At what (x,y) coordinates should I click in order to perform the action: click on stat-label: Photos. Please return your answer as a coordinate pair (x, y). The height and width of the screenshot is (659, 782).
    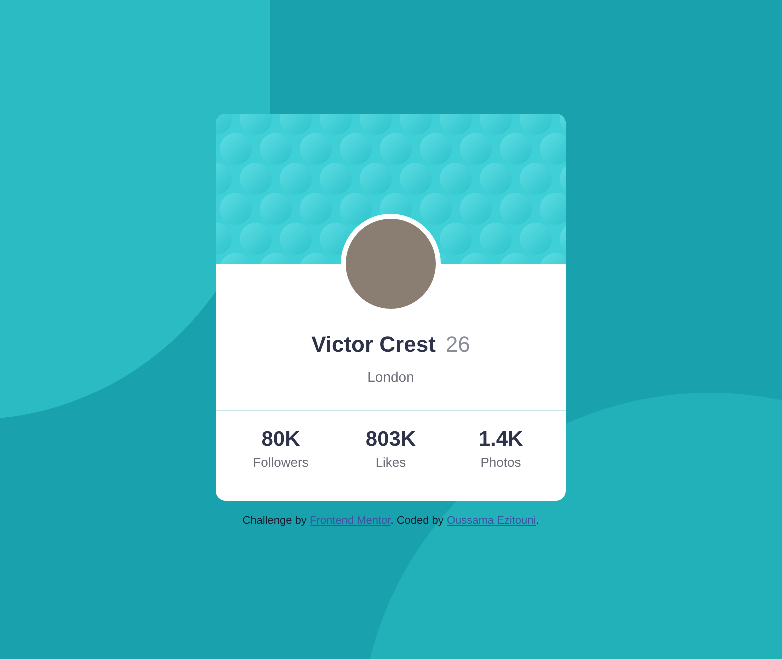
    Looking at the image, I should click on (501, 463).